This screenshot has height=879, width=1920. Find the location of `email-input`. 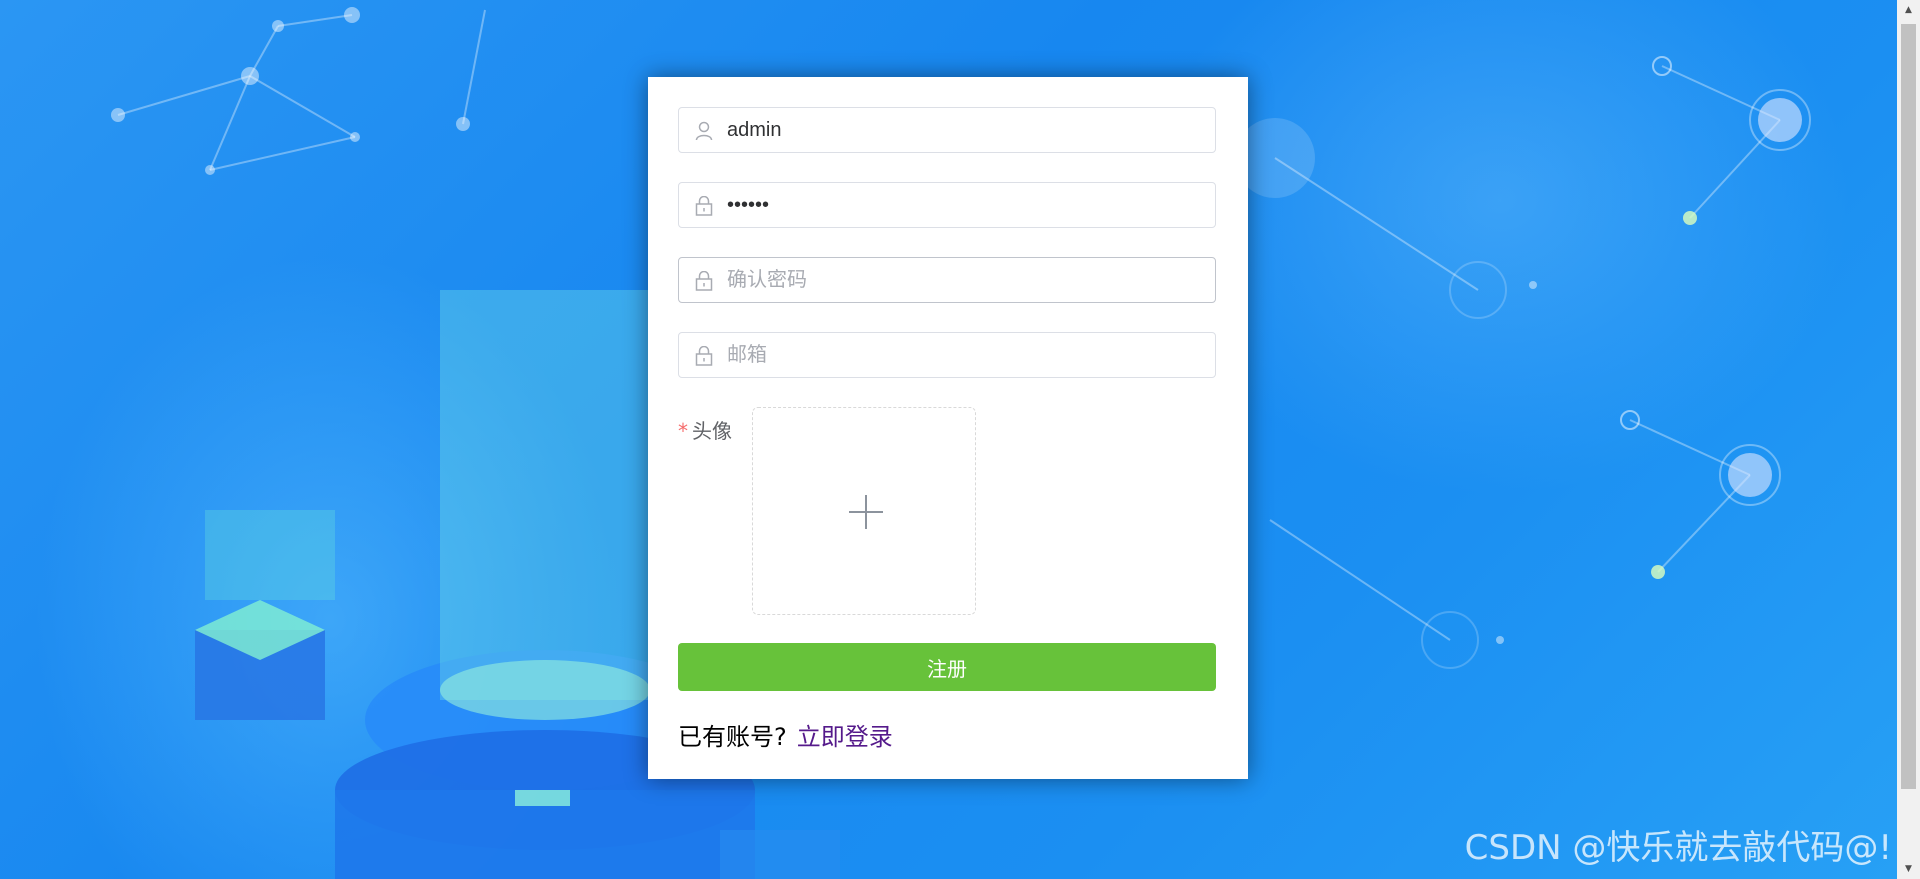

email-input is located at coordinates (962, 355).